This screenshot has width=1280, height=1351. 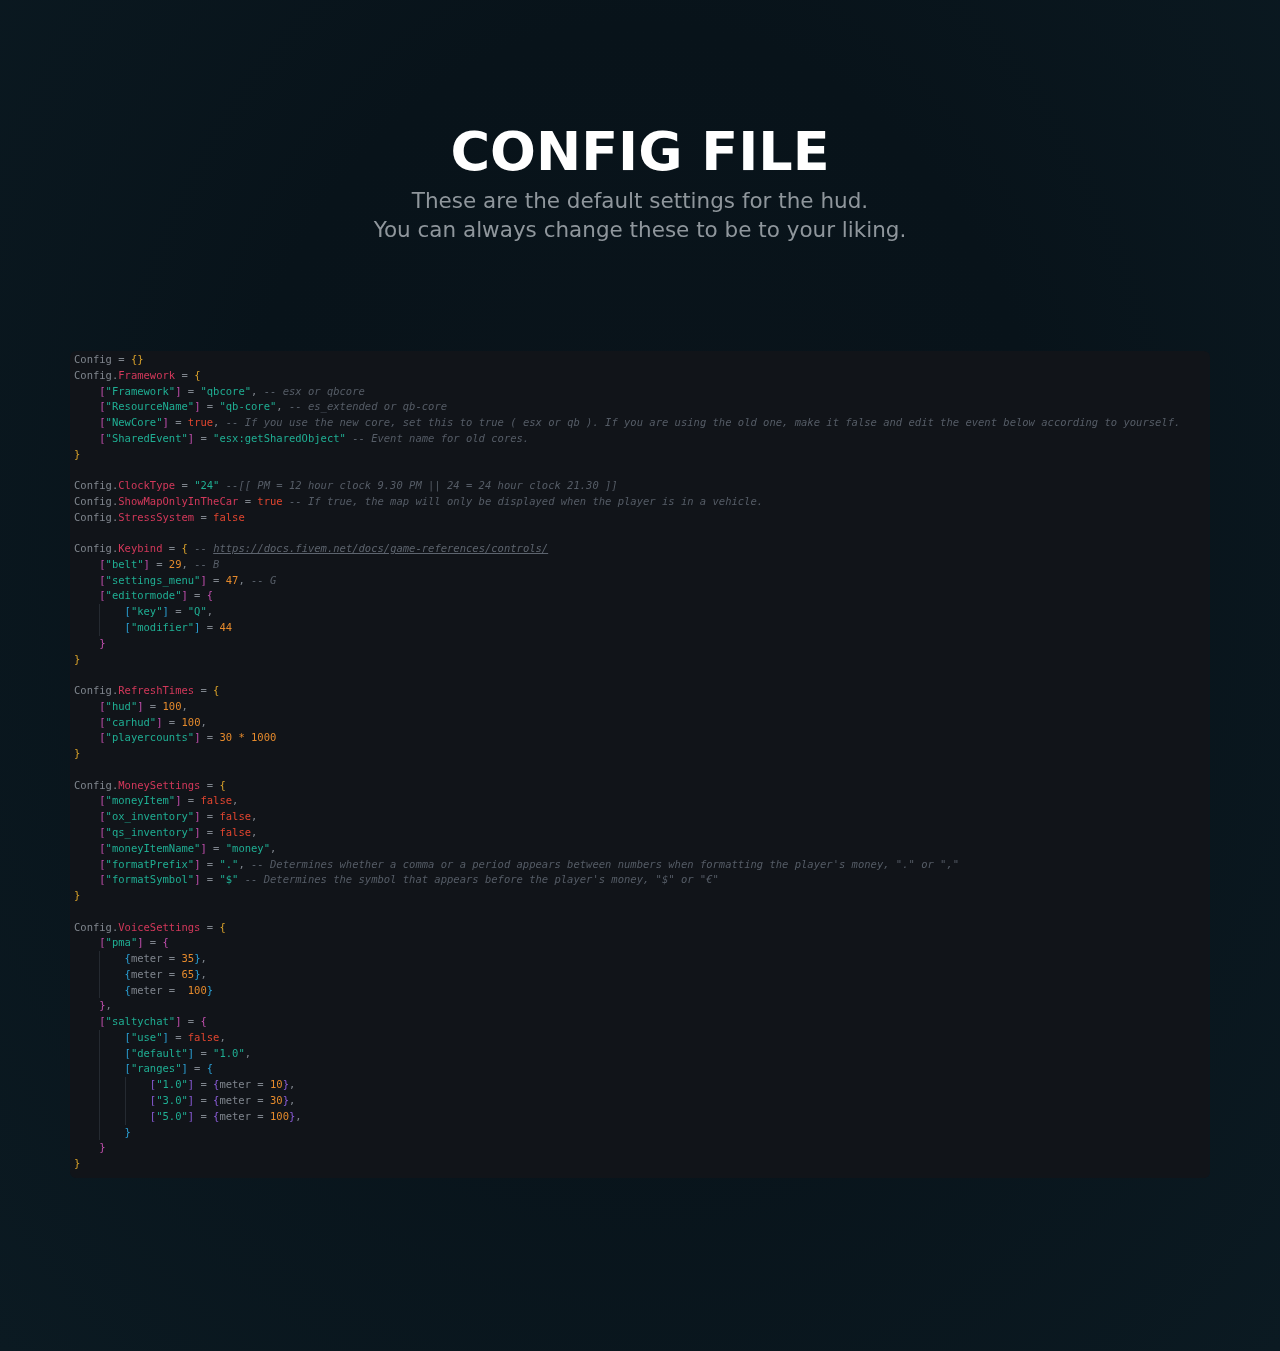 What do you see at coordinates (529, 864) in the screenshot?
I see `code-line: ["formatPrefix"] = ".", -- Determines whether a comma or a period appears between numbers when formatting the player's money, "." or ","` at bounding box center [529, 864].